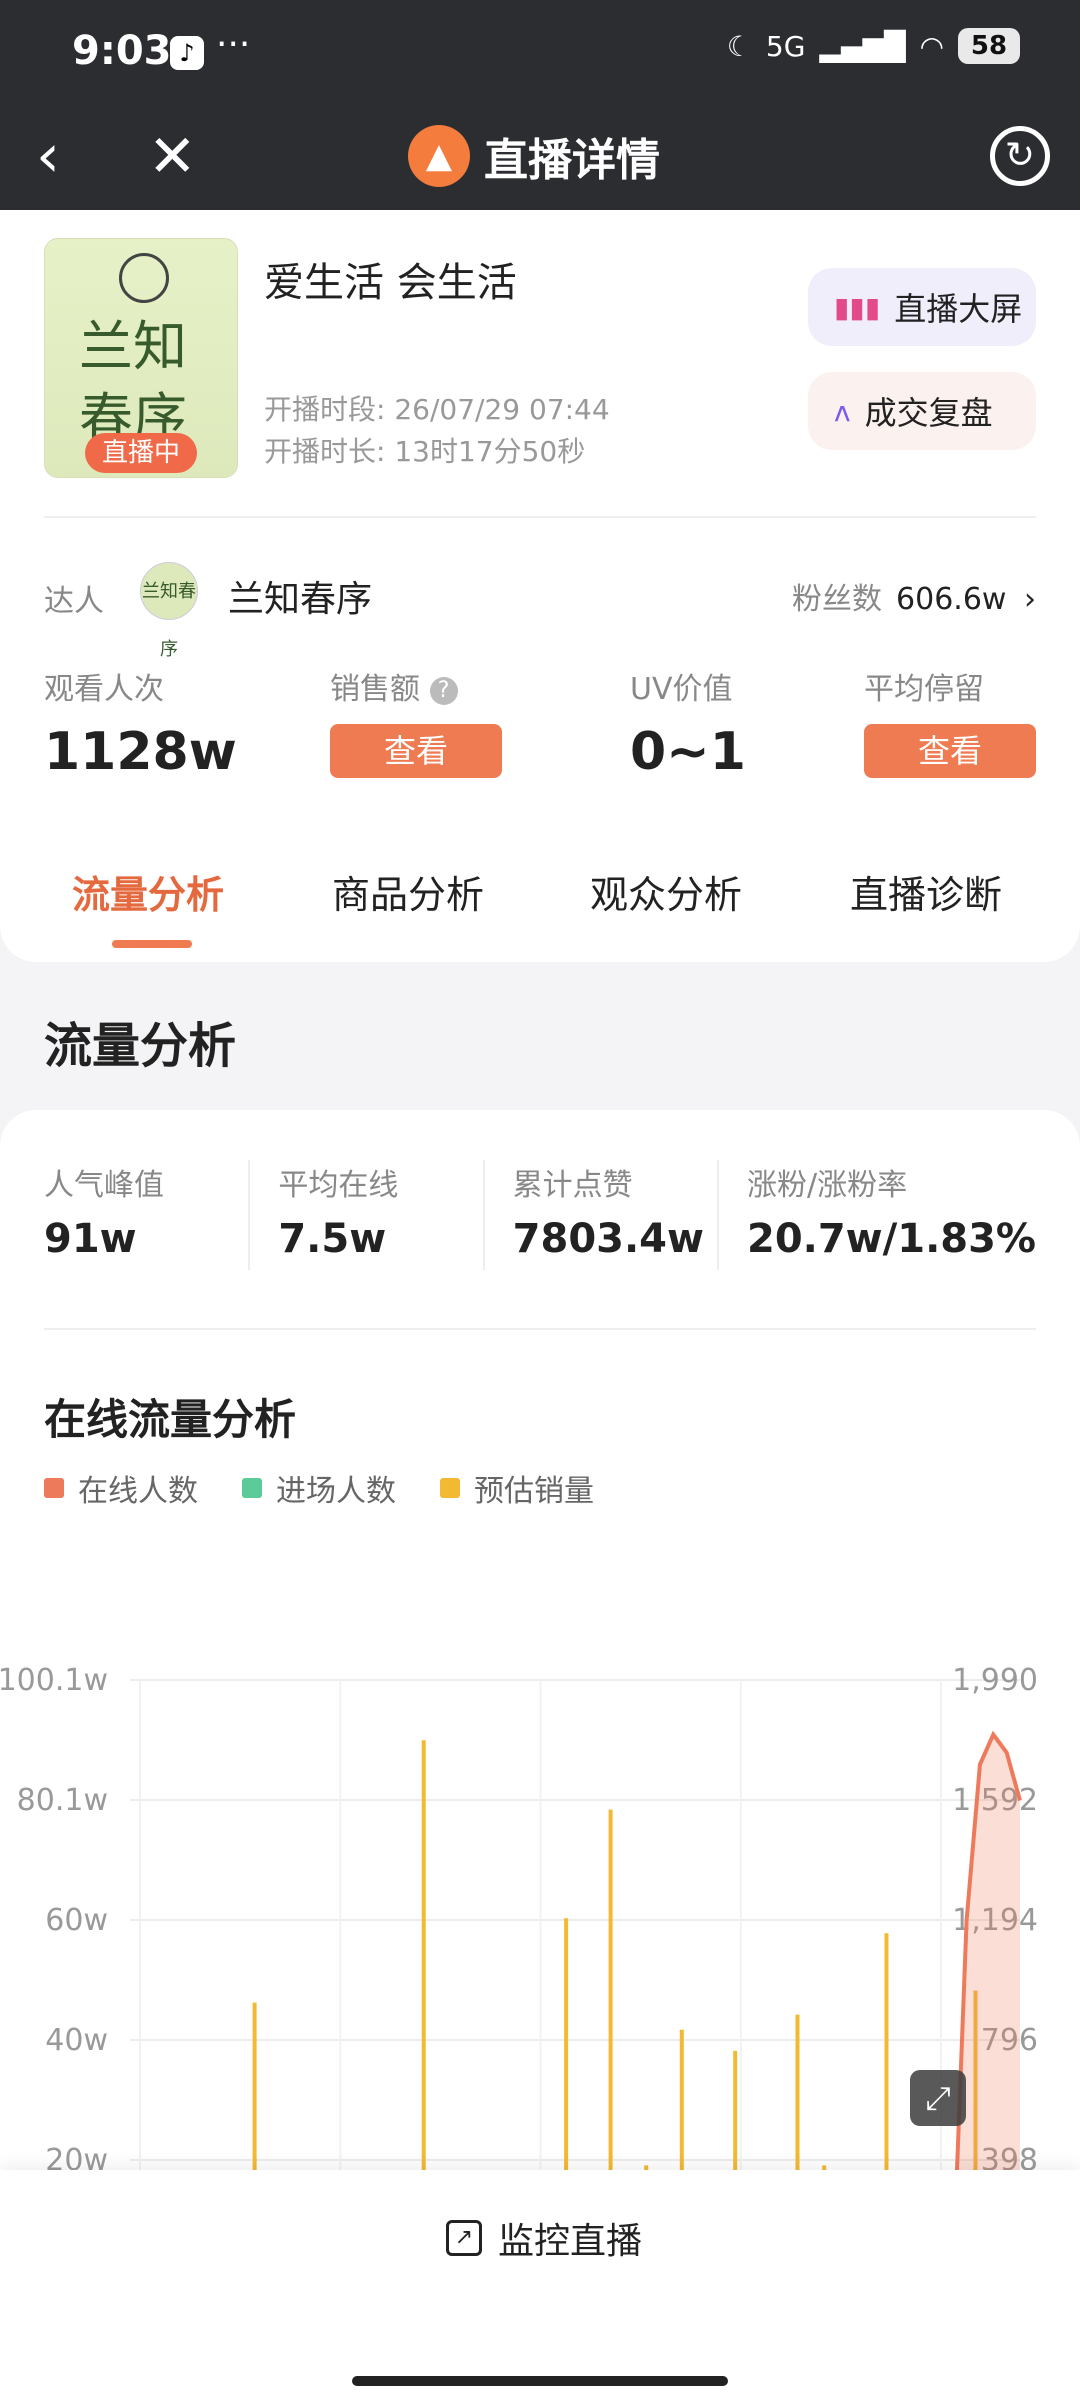  I want to click on moon-icon: ☾, so click(739, 46).